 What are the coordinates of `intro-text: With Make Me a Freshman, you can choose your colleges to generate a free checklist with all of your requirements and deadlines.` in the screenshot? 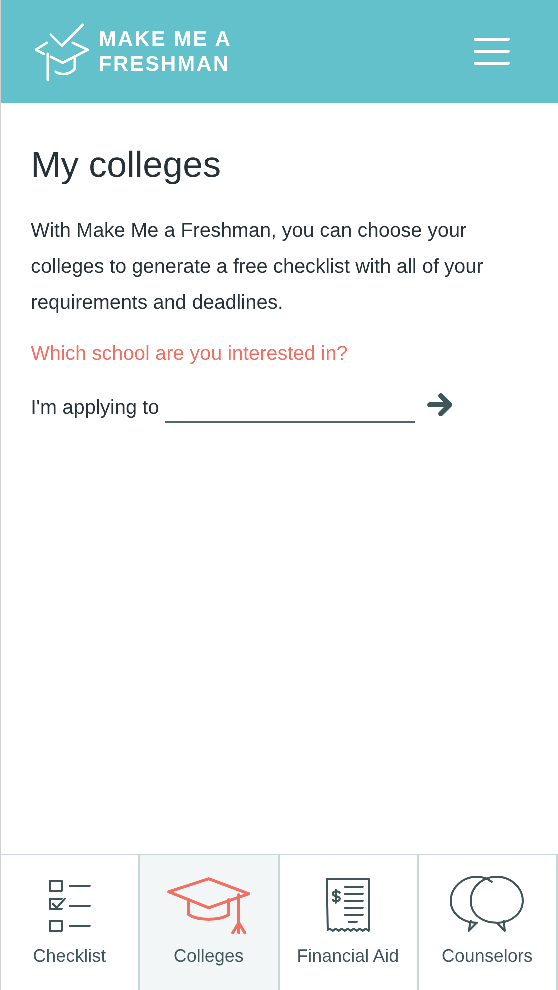 It's located at (257, 267).